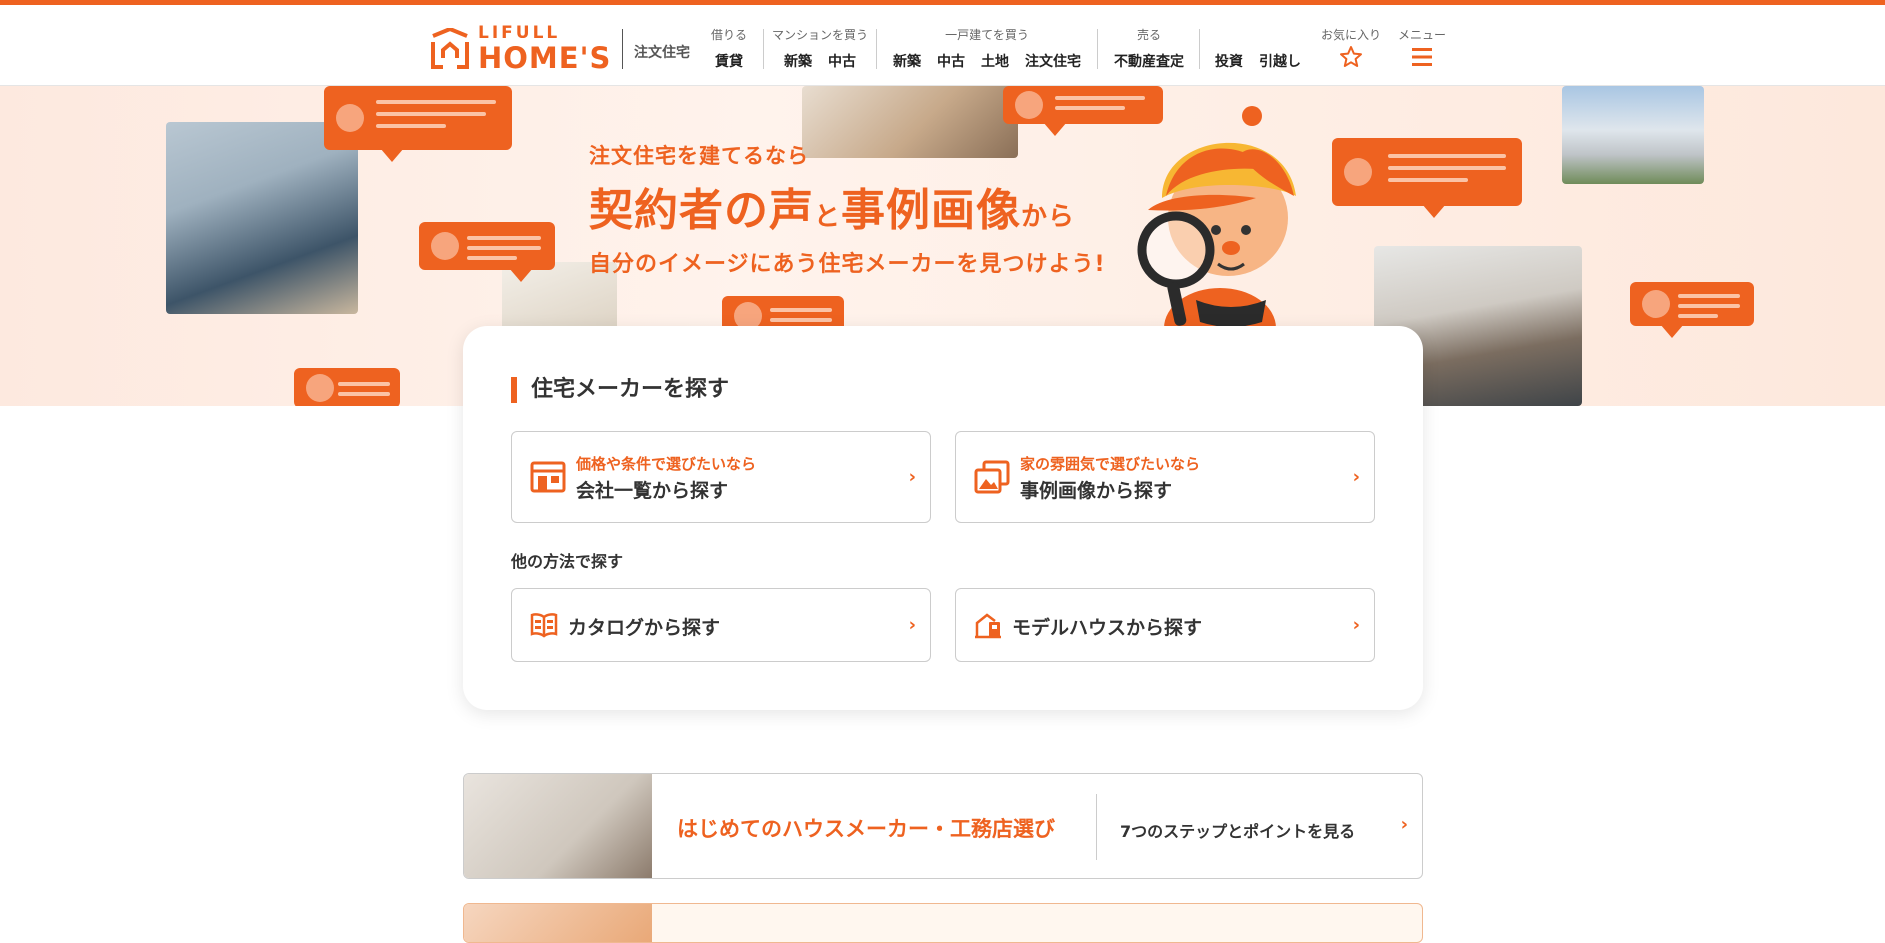  What do you see at coordinates (847, 264) in the screenshot?
I see `hero-line3: 自分のイメージにあう住宅メーカーを見つけよう!` at bounding box center [847, 264].